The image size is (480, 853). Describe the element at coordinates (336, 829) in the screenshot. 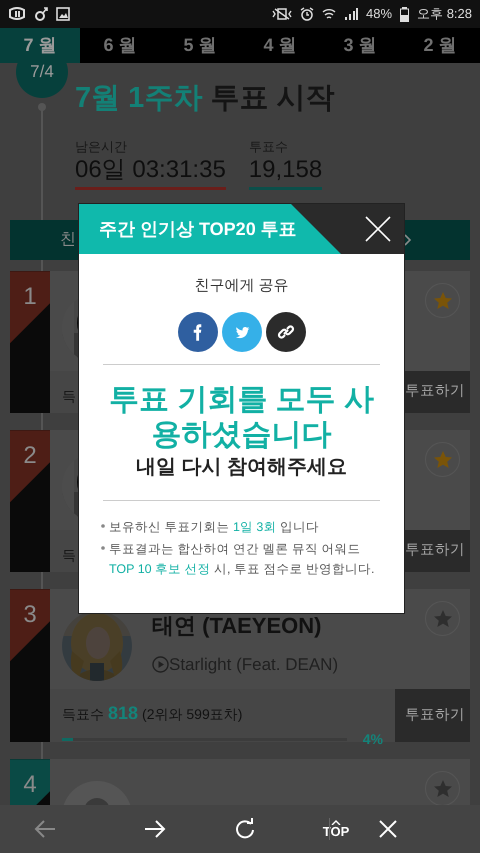

I see `scroll-top-button: TOP` at that location.